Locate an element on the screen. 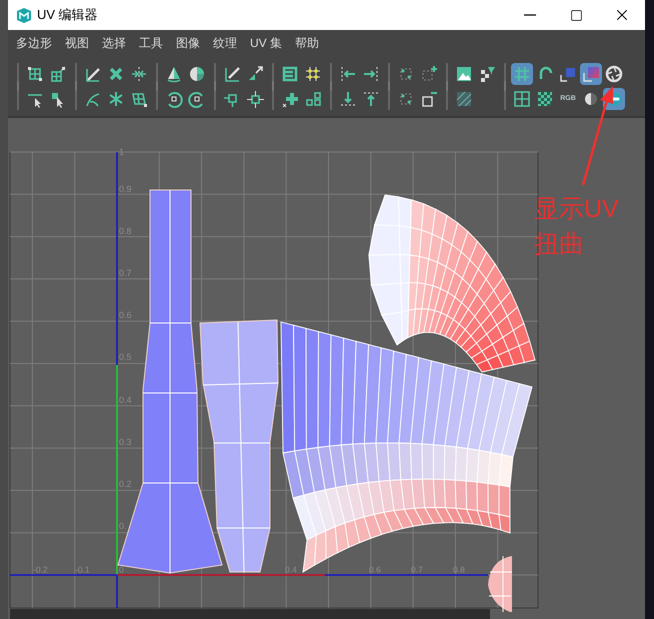  distortion-icon is located at coordinates (591, 73).